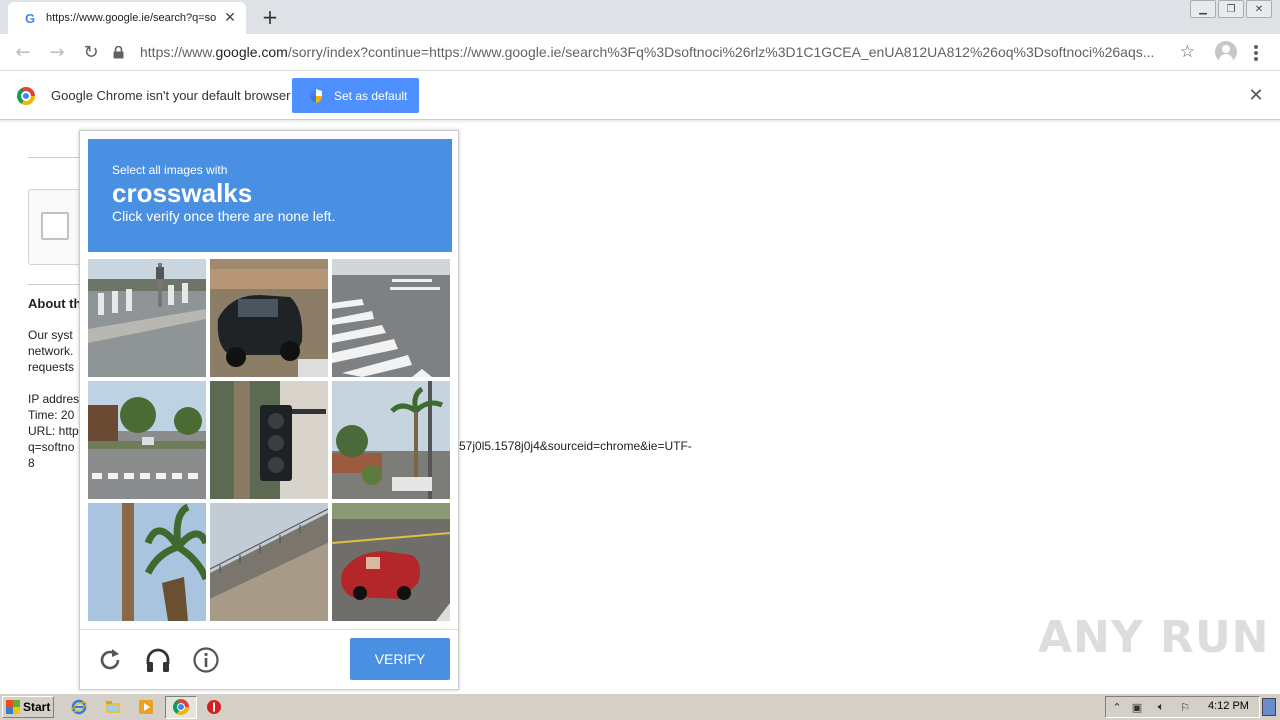 The height and width of the screenshot is (720, 1280). What do you see at coordinates (113, 707) in the screenshot?
I see `explorer-folder-icon` at bounding box center [113, 707].